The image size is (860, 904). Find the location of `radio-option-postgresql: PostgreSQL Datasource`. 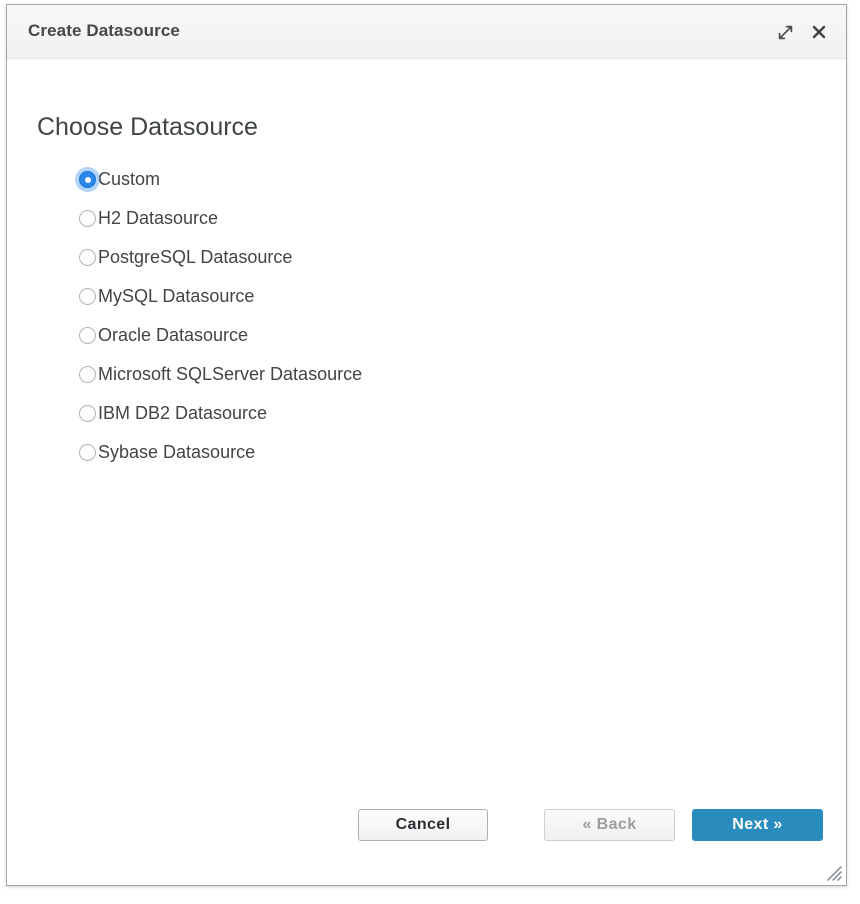

radio-option-postgresql: PostgreSQL Datasource is located at coordinates (379, 257).